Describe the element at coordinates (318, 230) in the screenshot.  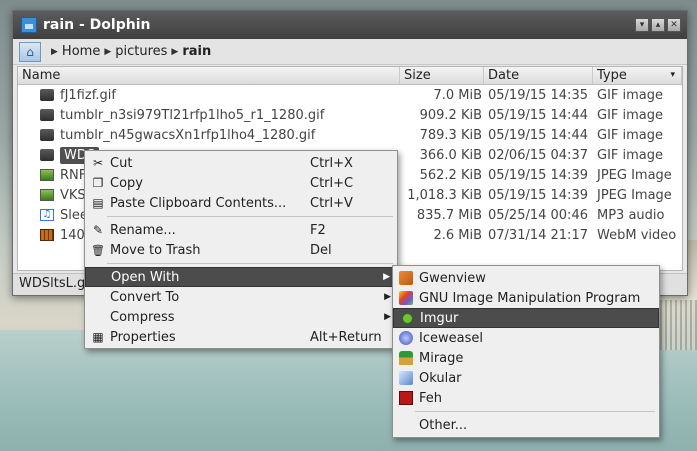
I see `menu-item-shortcut: F2` at that location.